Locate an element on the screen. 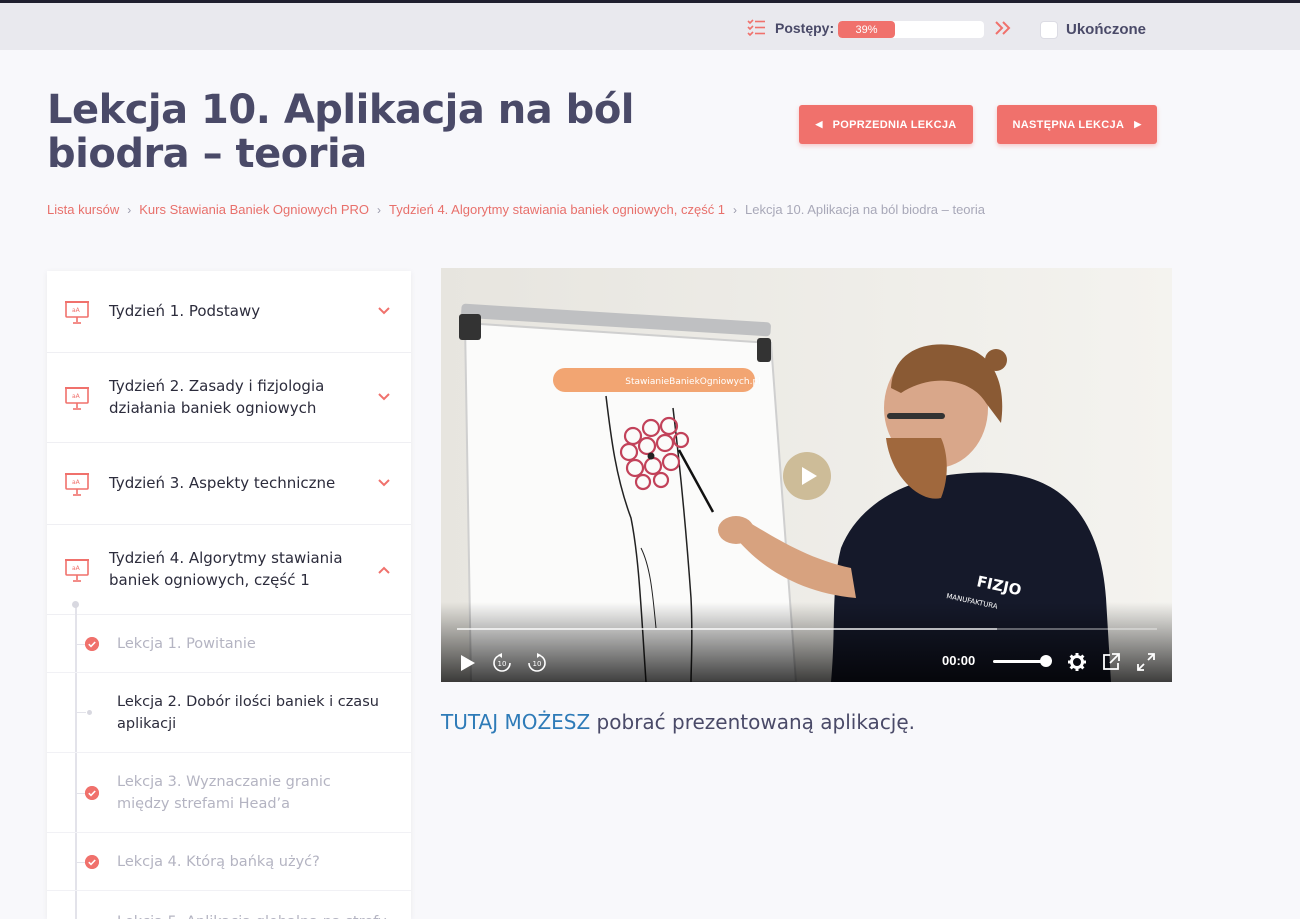 The width and height of the screenshot is (1300, 919). double-chevron-right-icon is located at coordinates (1003, 28).